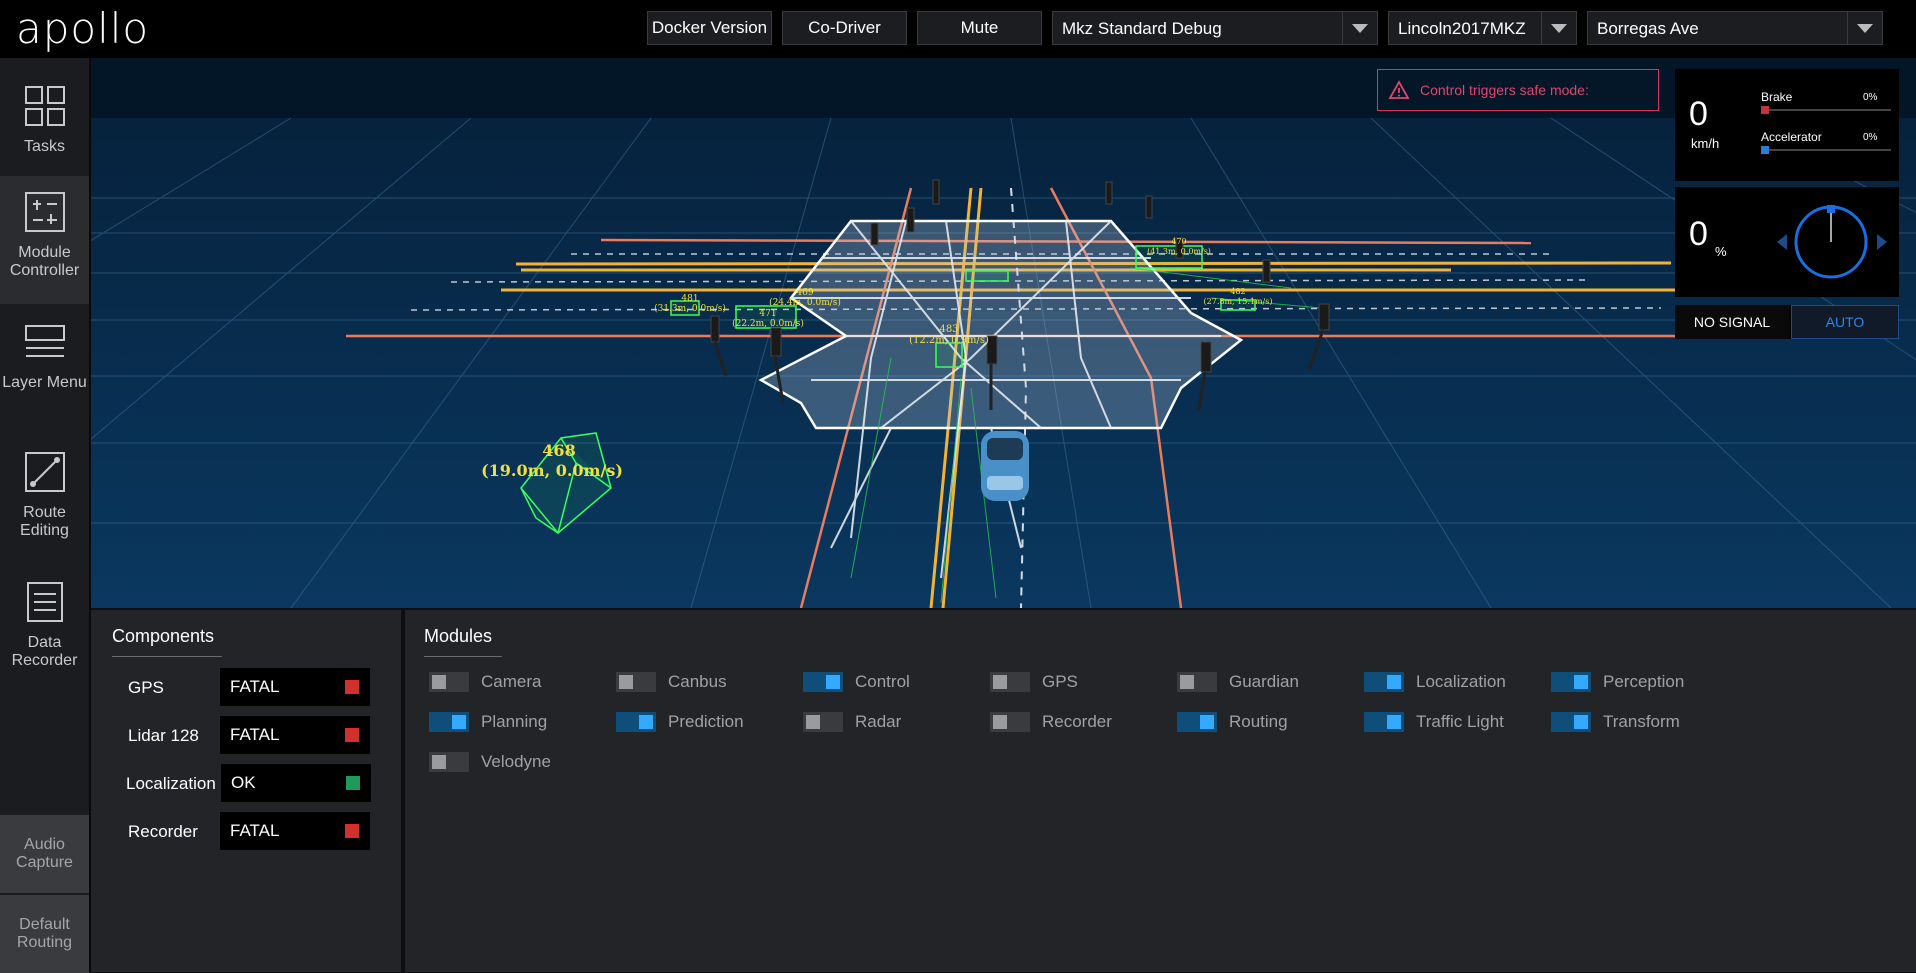 The image size is (1916, 973). What do you see at coordinates (1518, 90) in the screenshot?
I see `safe-mode-alert: Control triggers safe mode:` at bounding box center [1518, 90].